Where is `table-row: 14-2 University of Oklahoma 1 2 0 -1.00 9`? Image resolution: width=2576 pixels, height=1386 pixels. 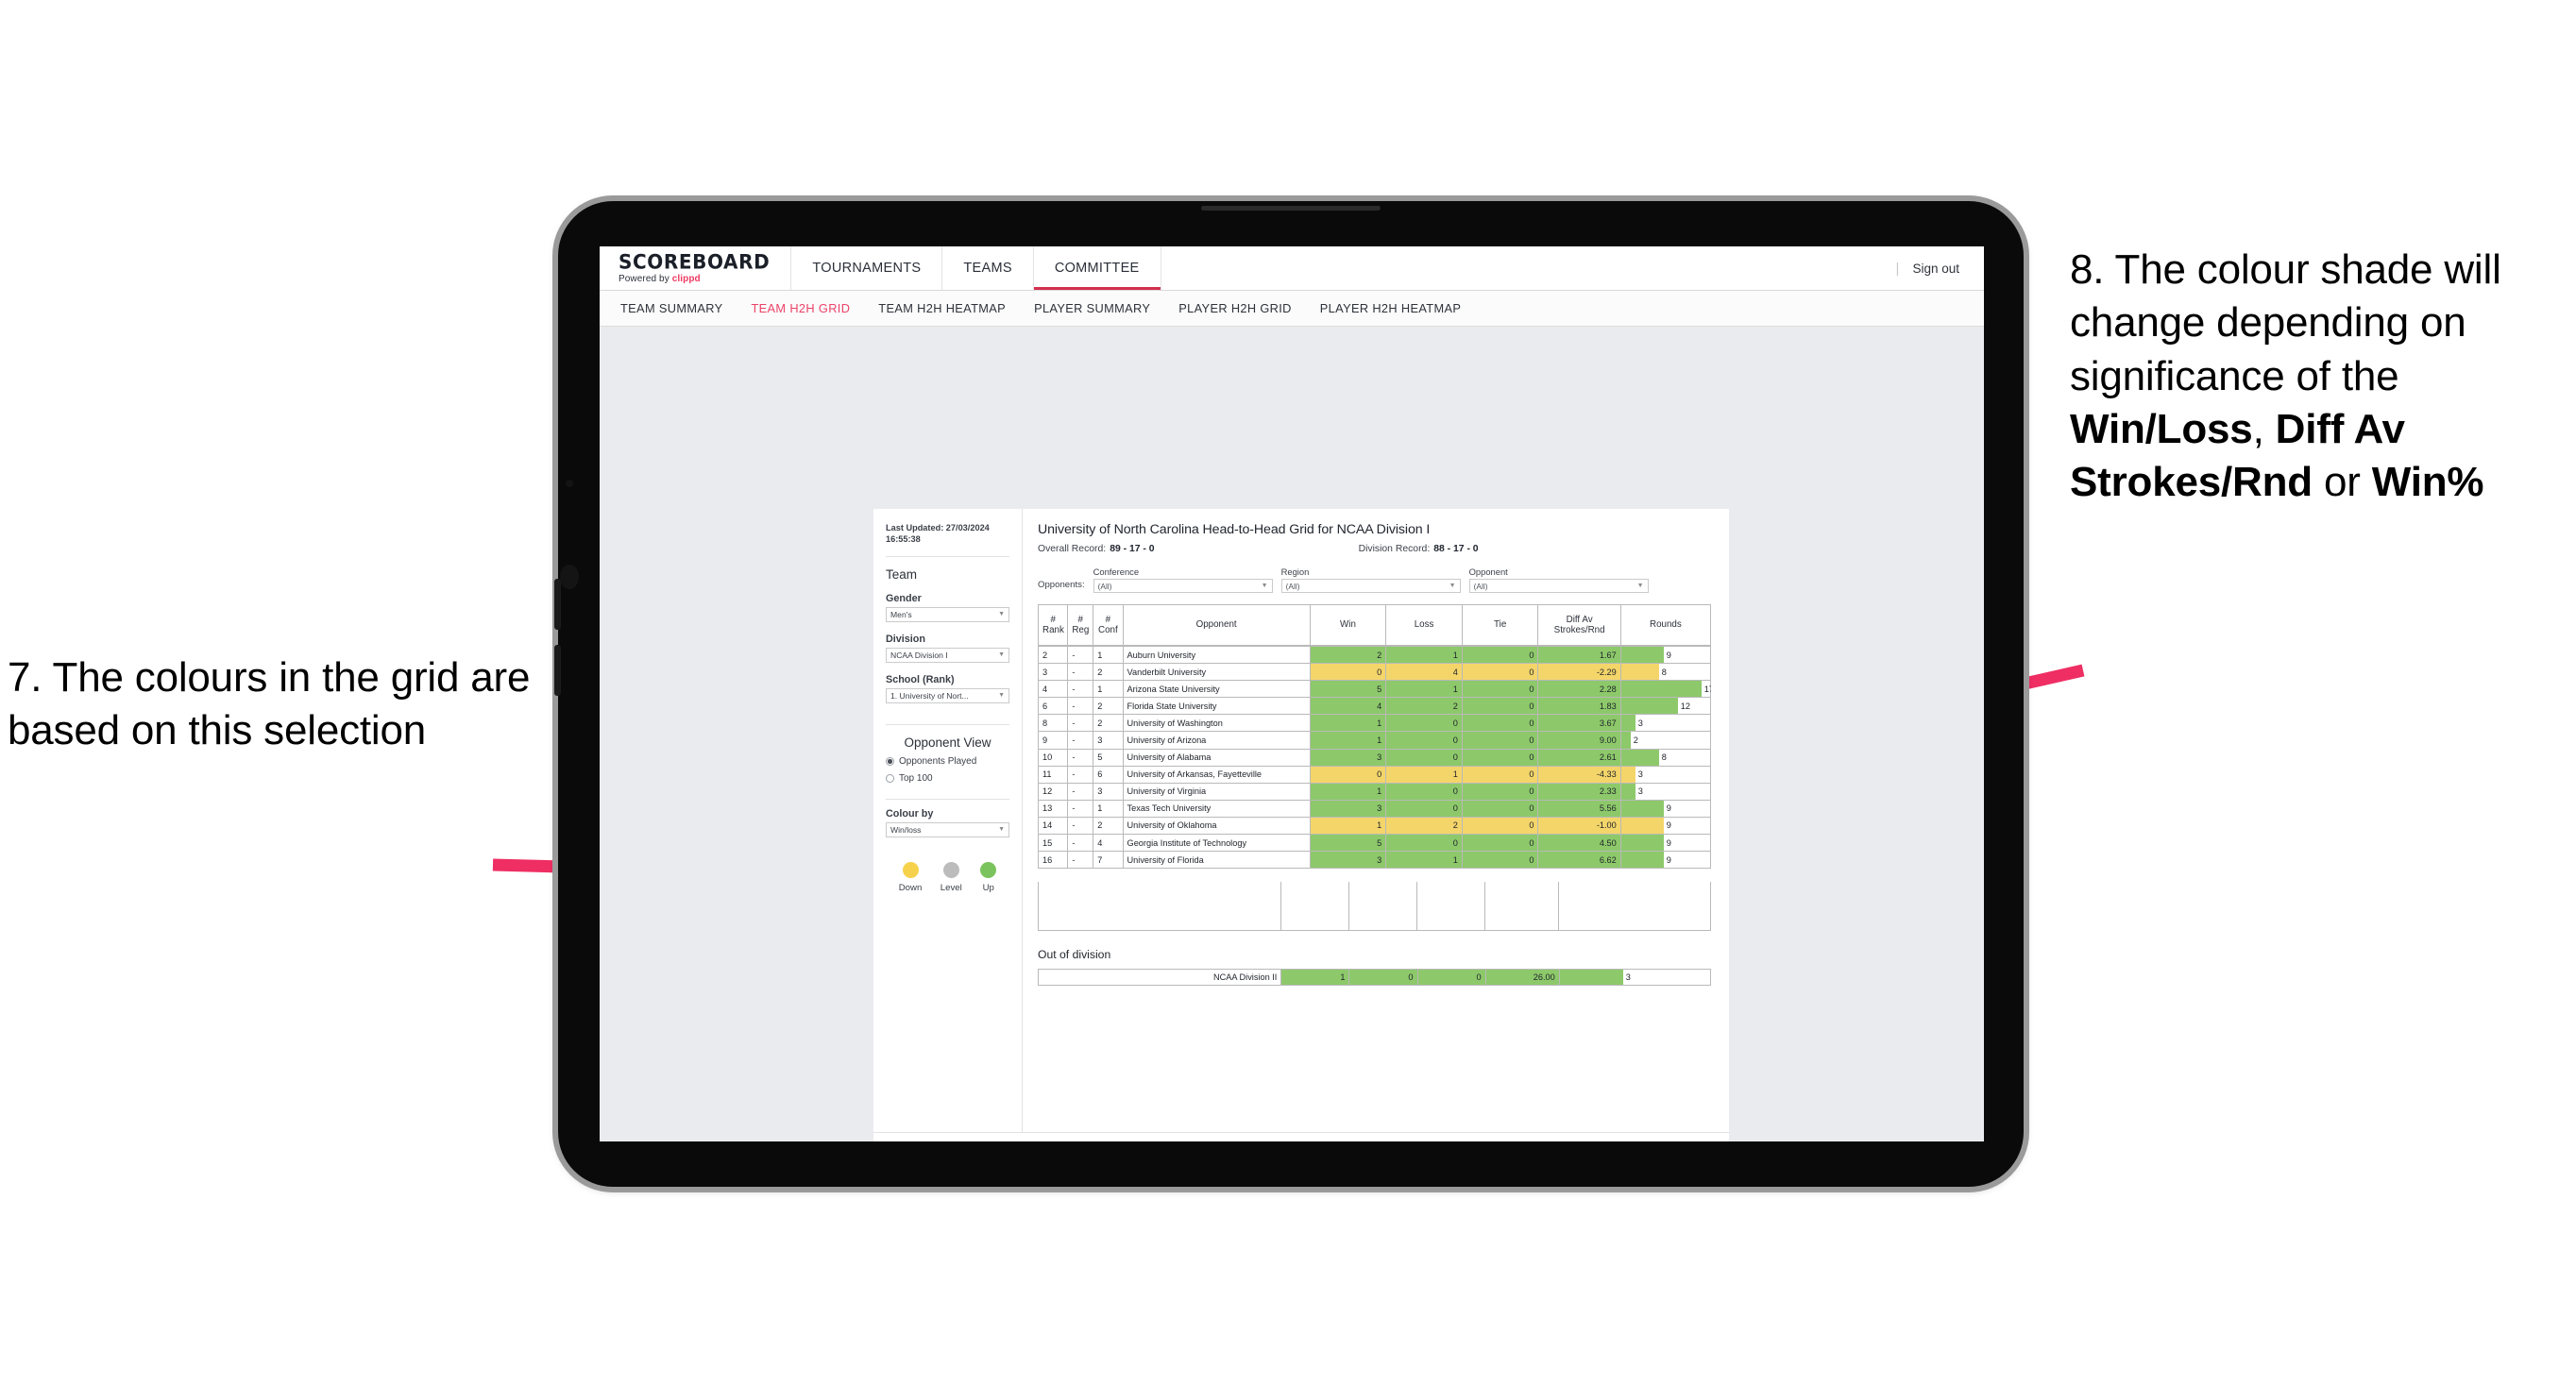
table-row: 14-2 University of Oklahoma 1 2 0 -1.00 9 is located at coordinates (1374, 826).